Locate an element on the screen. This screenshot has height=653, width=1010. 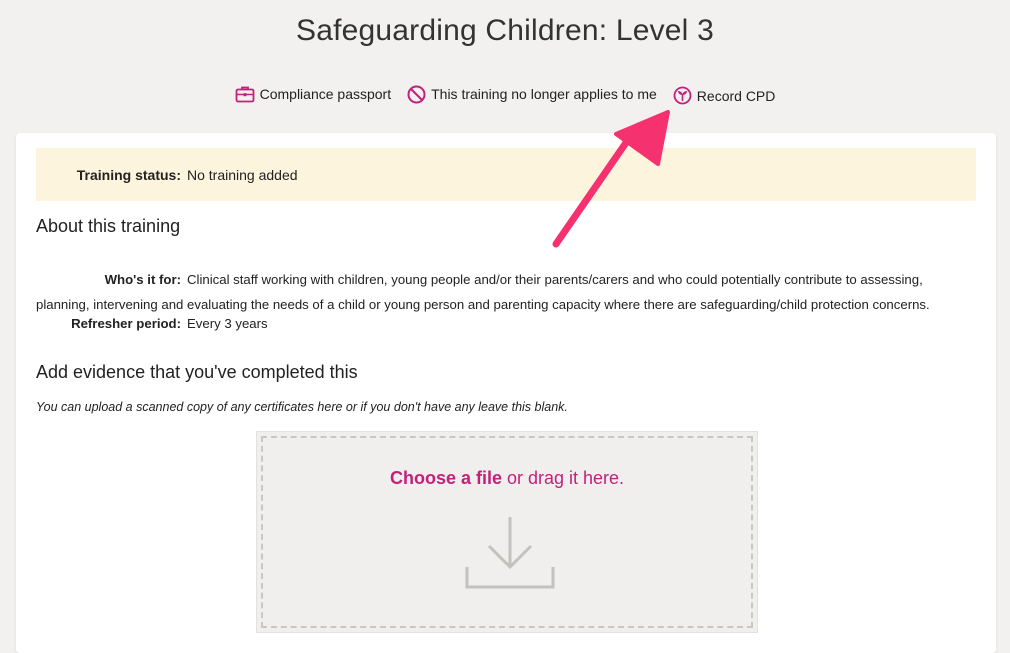
dropzone-border: Choose a file or drag it here. is located at coordinates (507, 532).